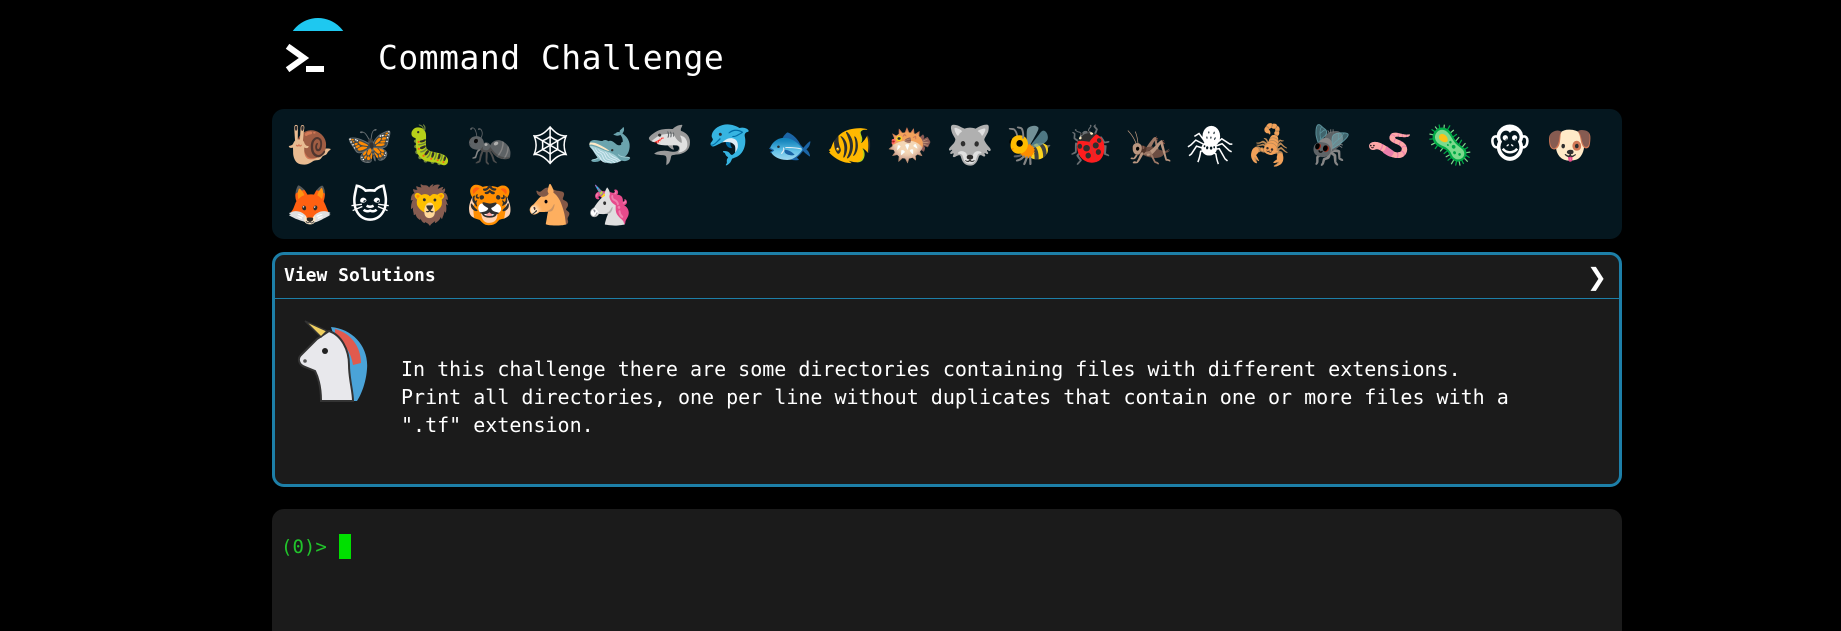  I want to click on snail-icon: 🐌, so click(310, 145).